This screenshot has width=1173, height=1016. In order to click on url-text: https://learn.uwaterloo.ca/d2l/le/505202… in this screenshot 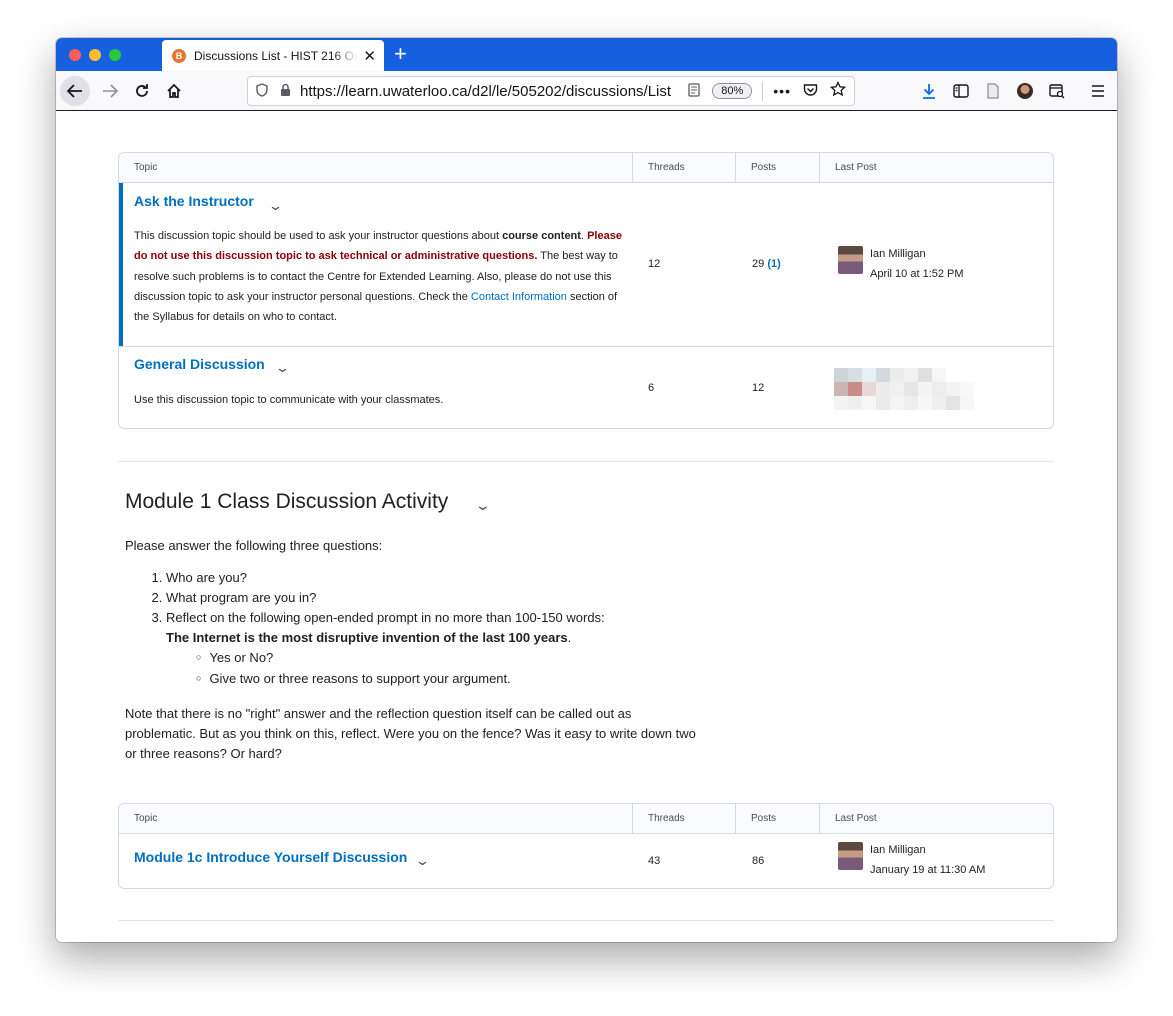, I will do `click(491, 91)`.